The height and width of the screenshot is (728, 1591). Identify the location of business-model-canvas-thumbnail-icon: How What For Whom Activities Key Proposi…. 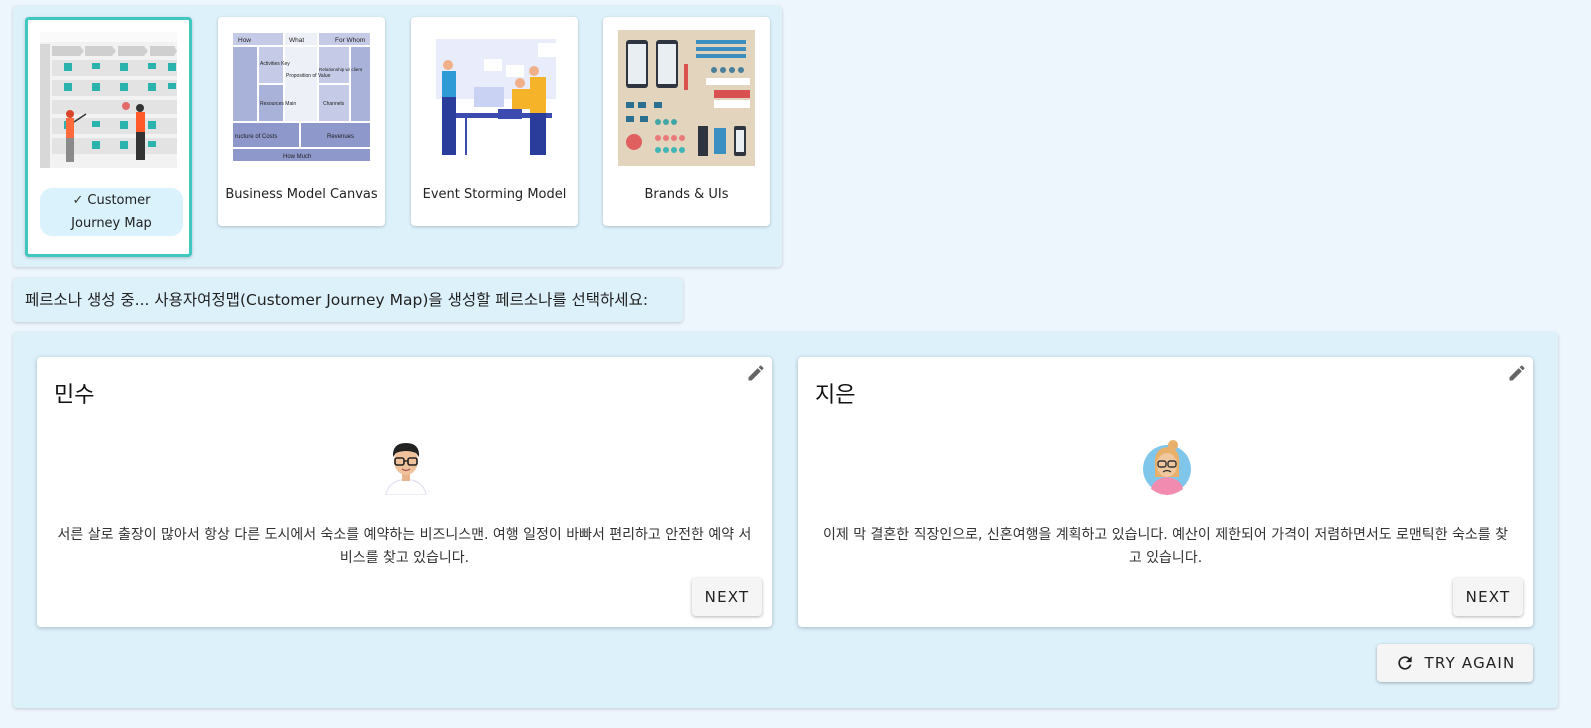
(301, 101).